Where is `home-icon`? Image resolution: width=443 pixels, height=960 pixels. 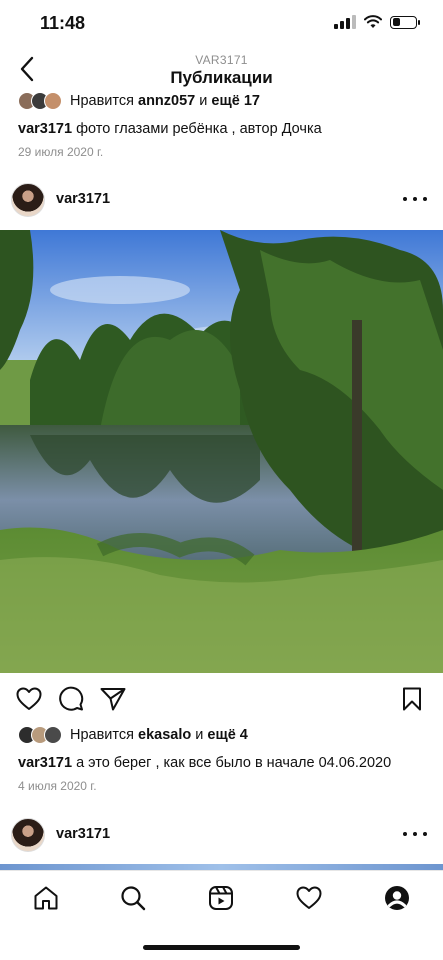 home-icon is located at coordinates (46, 898).